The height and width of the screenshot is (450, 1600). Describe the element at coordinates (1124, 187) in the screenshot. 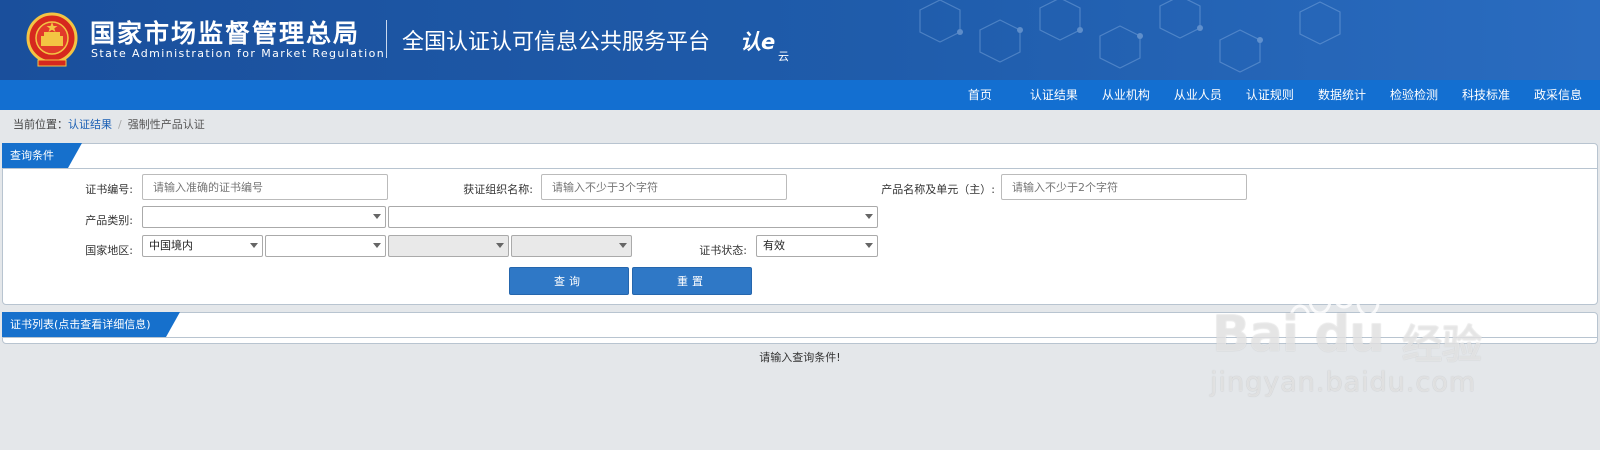

I see `product-name-input` at that location.